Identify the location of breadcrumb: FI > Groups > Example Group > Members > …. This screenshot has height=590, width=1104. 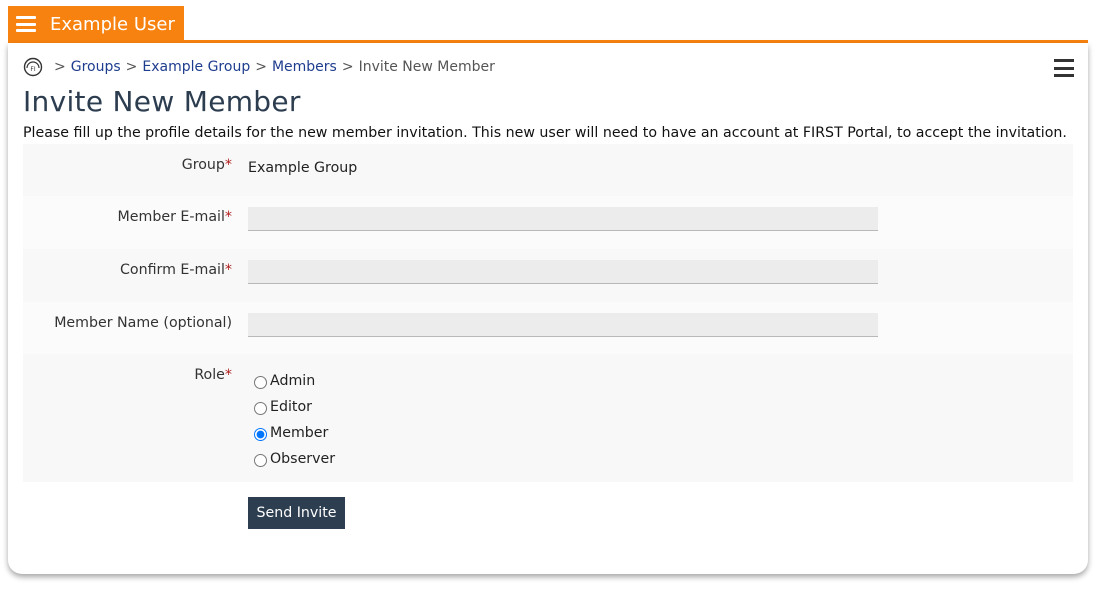
(259, 67).